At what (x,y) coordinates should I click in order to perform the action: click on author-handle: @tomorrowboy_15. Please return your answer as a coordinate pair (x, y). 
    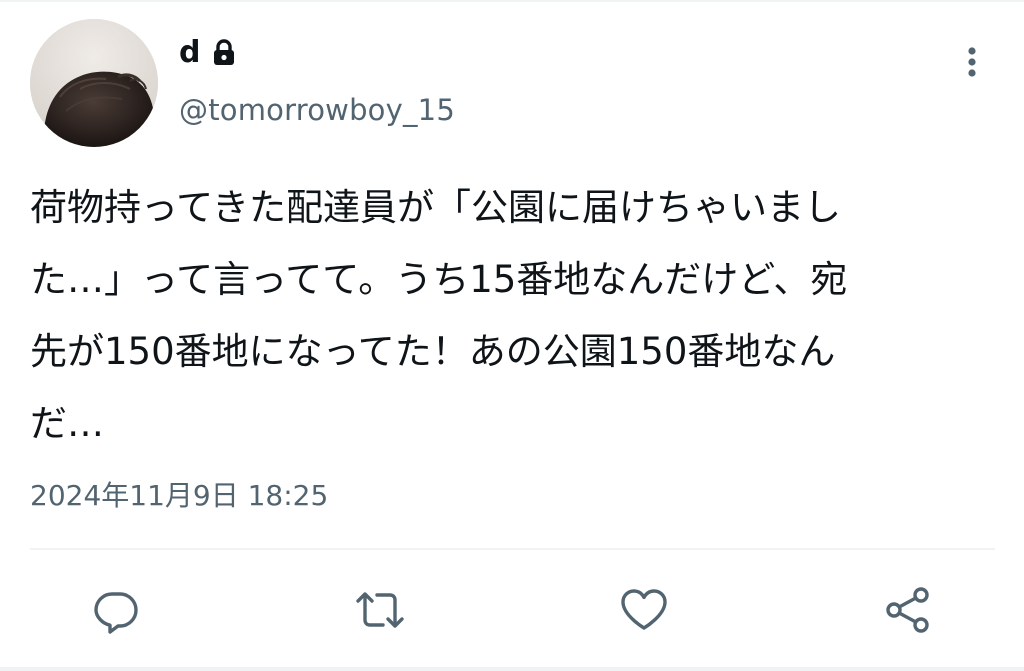
    Looking at the image, I should click on (317, 110).